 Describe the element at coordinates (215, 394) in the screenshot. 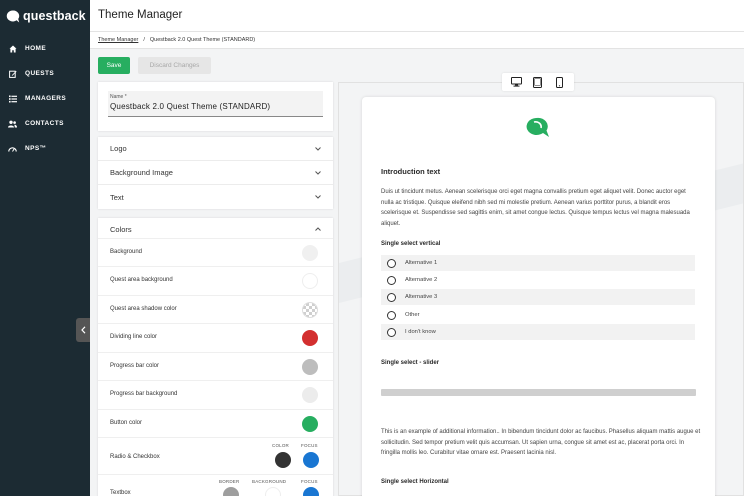

I see `color-row-progress-bar-background: Progress bar background` at that location.